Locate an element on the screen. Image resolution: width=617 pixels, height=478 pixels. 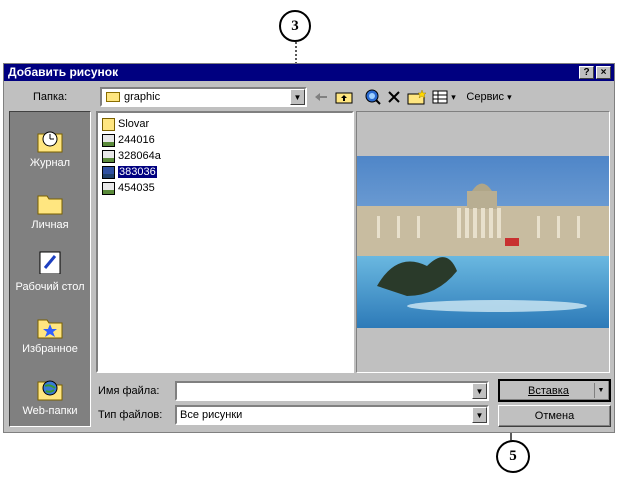
folder-label: Папка: is located at coordinates (50, 97).